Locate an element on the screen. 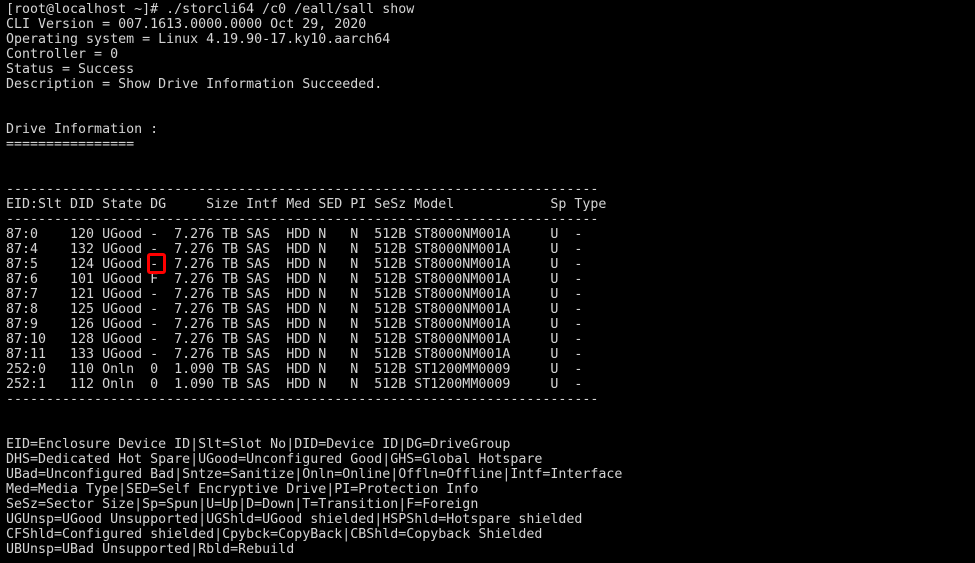 The width and height of the screenshot is (975, 563). drive-information-underline: ================ is located at coordinates (70, 144).